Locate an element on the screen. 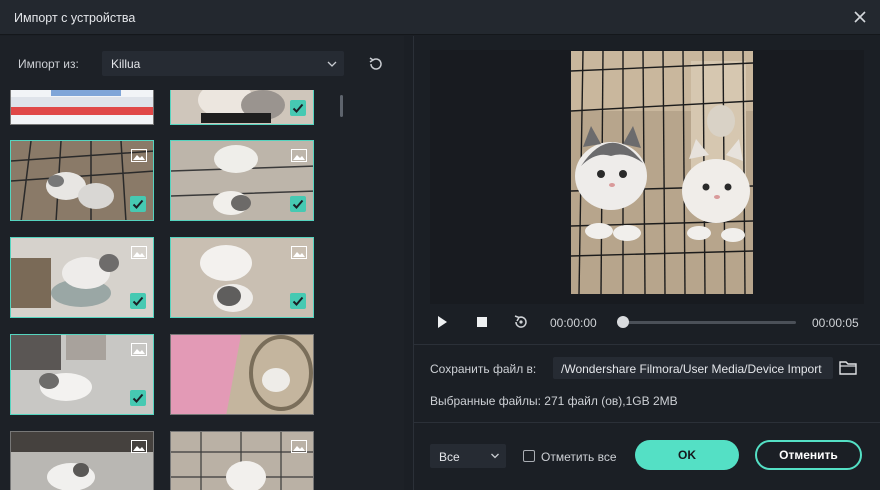 Image resolution: width=880 pixels, height=490 pixels. refresh-button is located at coordinates (376, 64).